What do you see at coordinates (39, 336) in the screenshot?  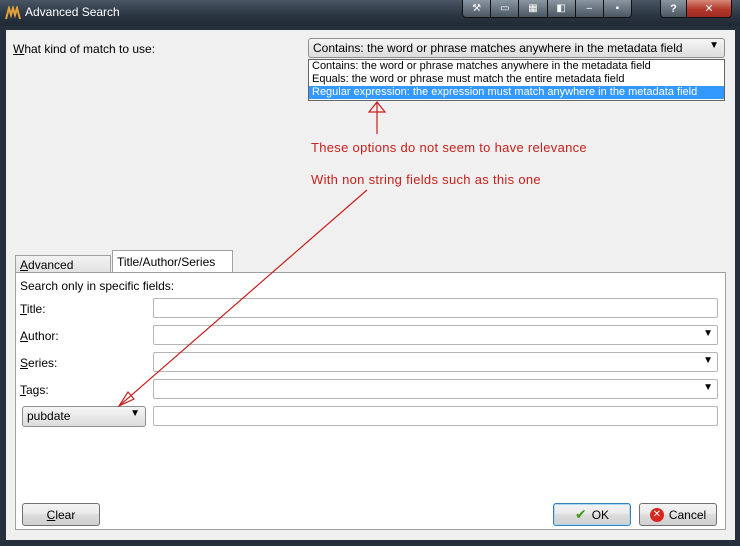 I see `author-label: Author:` at bounding box center [39, 336].